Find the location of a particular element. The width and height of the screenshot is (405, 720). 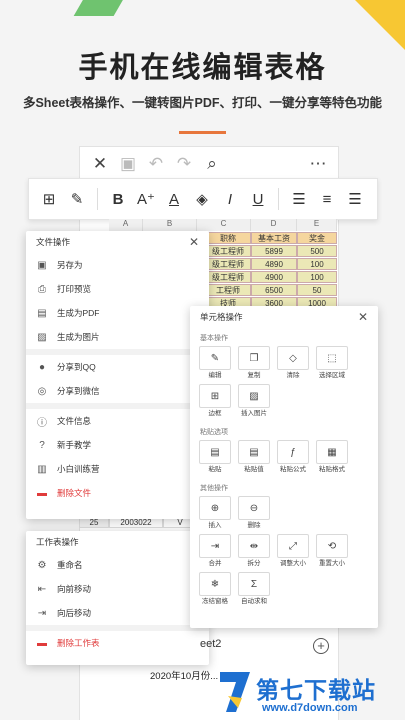

cell-header-salary: 基本工资 is located at coordinates (274, 238).